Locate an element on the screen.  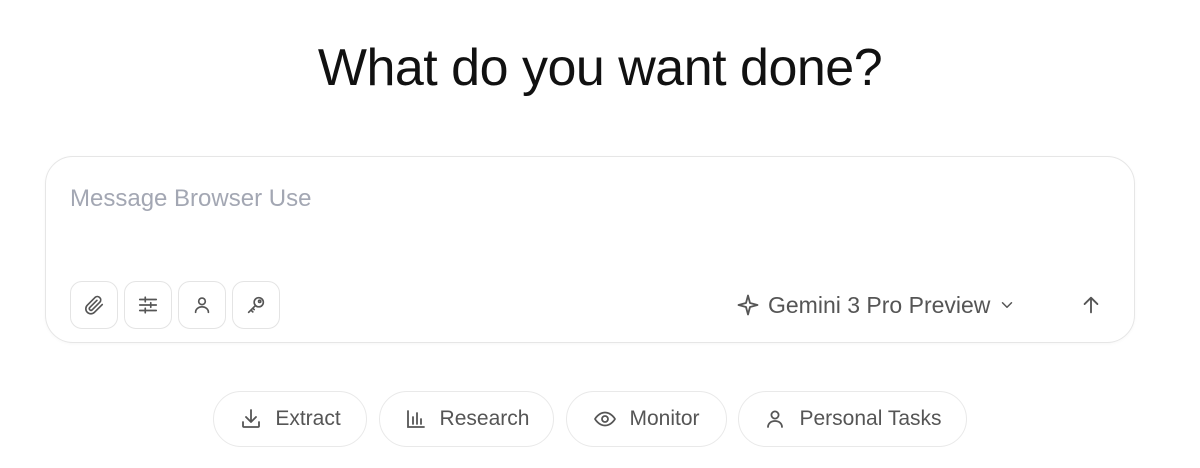
monitor-chip: Monitor is located at coordinates (646, 419).